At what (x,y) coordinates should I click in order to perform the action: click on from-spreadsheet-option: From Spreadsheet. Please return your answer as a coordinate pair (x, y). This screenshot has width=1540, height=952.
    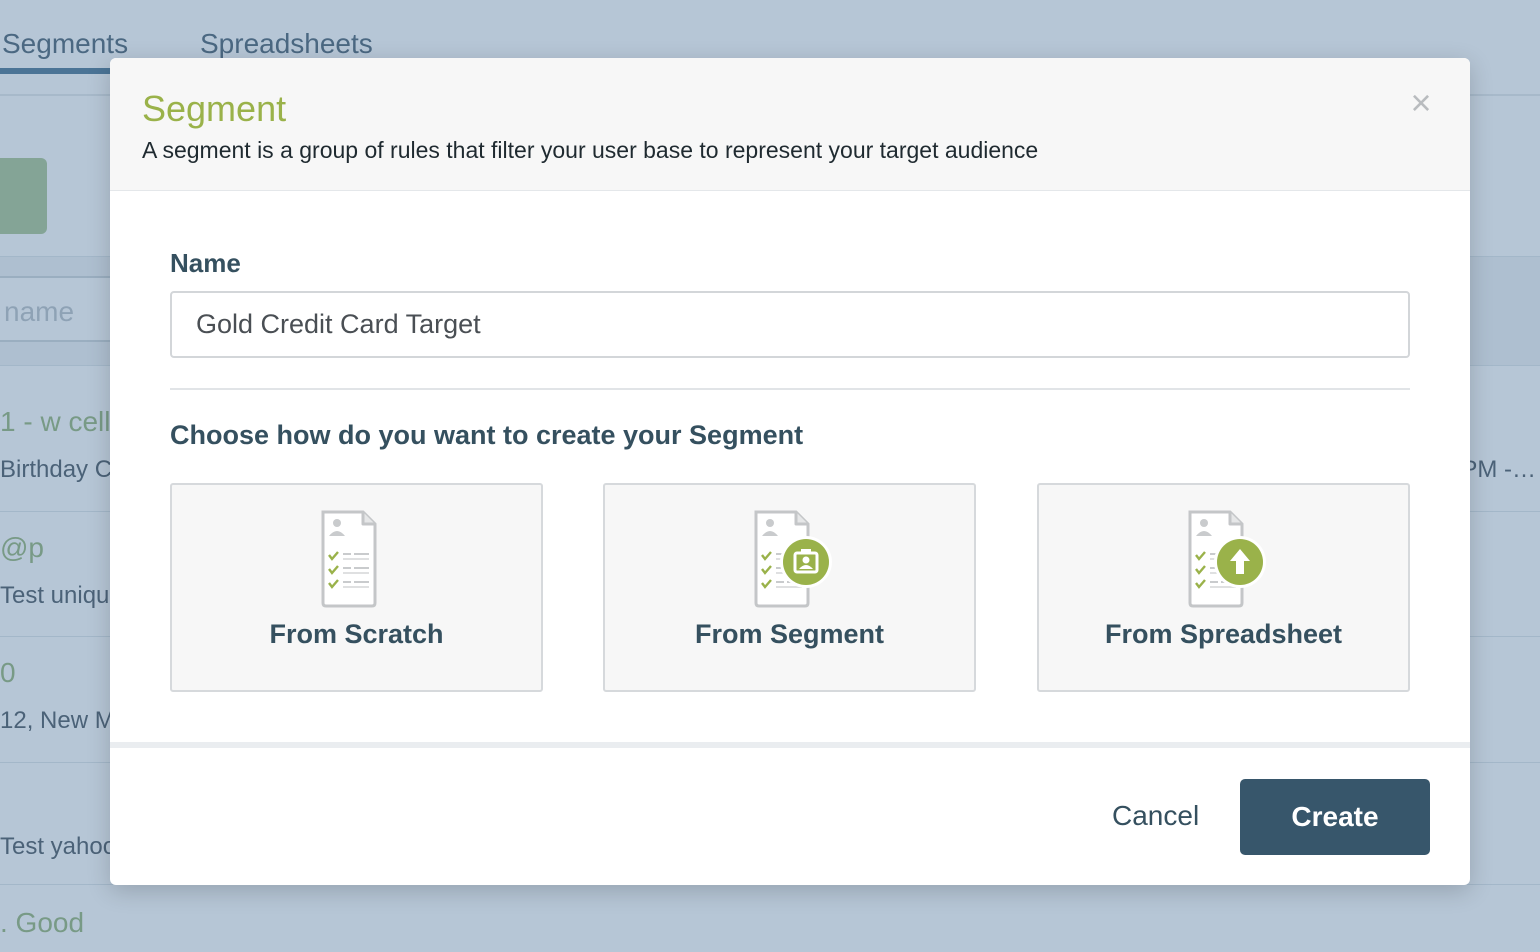
    Looking at the image, I should click on (1223, 587).